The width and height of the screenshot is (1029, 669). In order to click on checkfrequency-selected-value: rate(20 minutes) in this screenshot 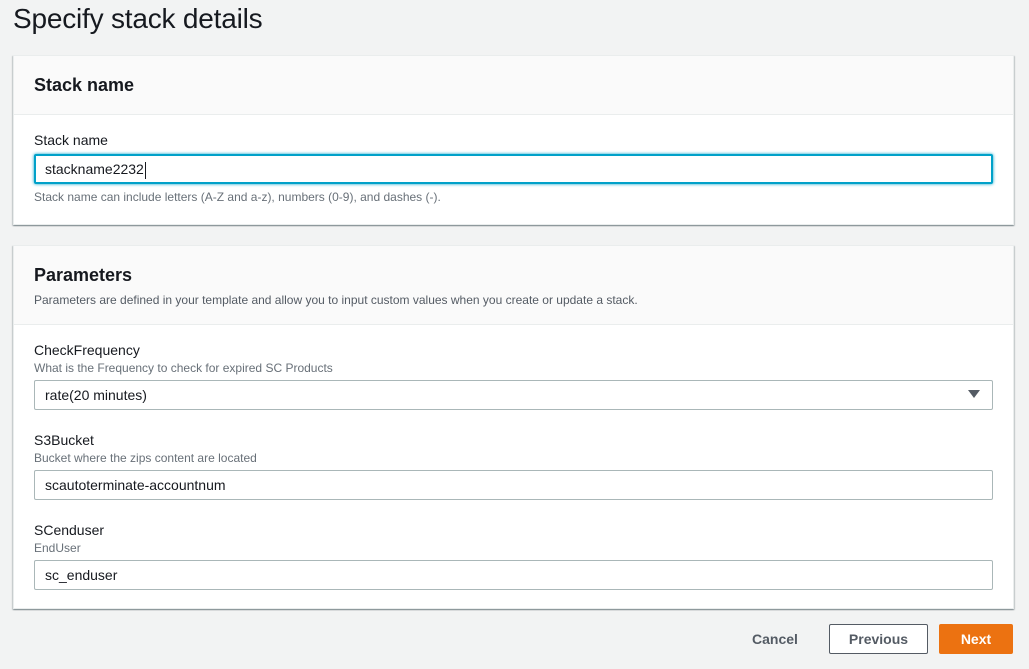, I will do `click(96, 395)`.